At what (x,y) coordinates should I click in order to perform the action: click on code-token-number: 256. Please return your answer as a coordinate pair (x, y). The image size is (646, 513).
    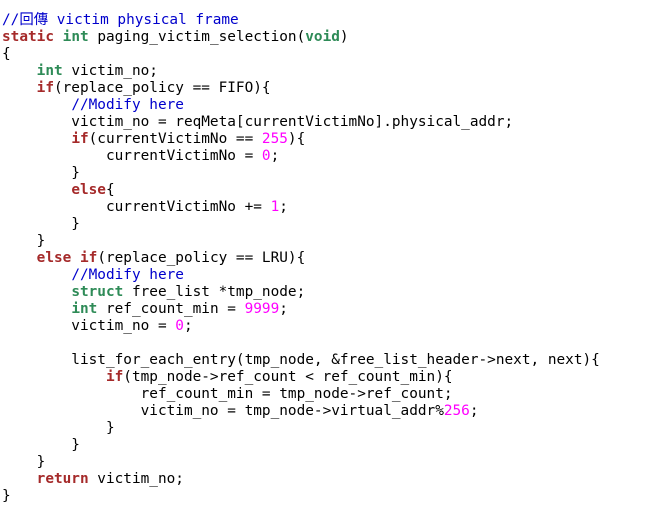
    Looking at the image, I should click on (456, 411).